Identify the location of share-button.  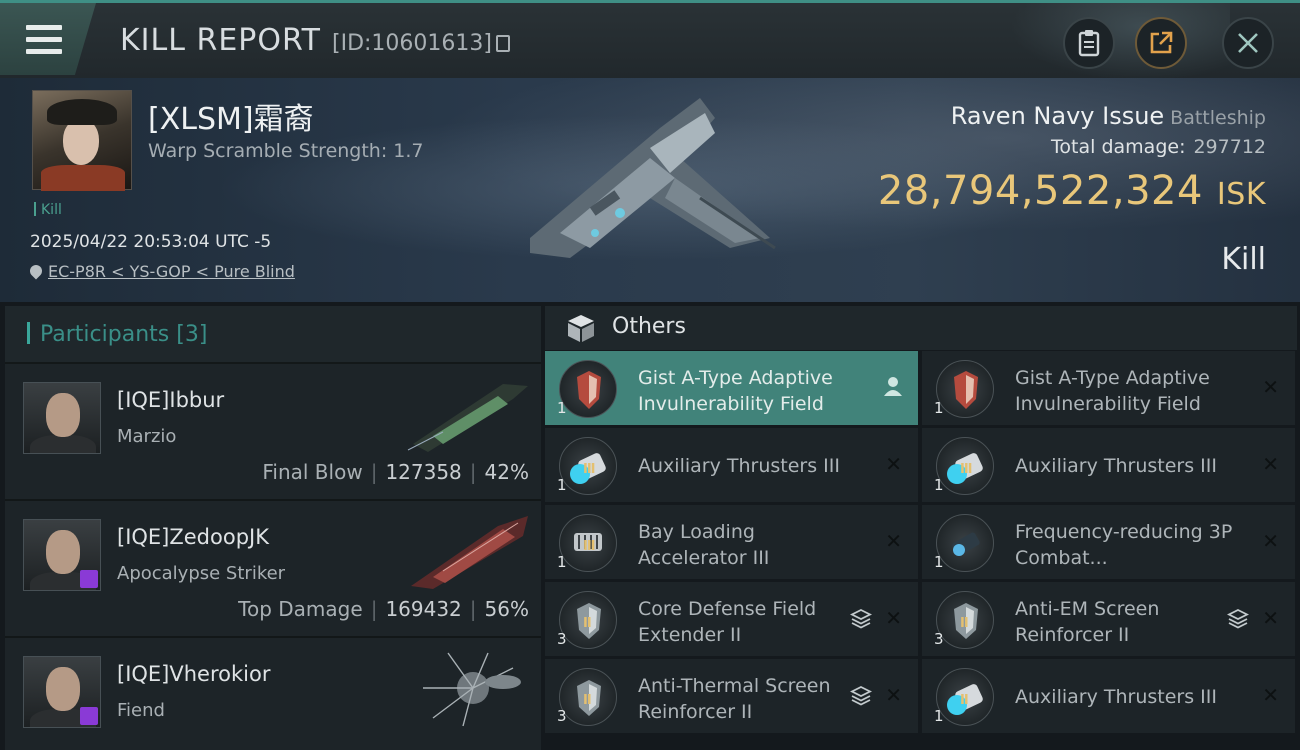
(1161, 43).